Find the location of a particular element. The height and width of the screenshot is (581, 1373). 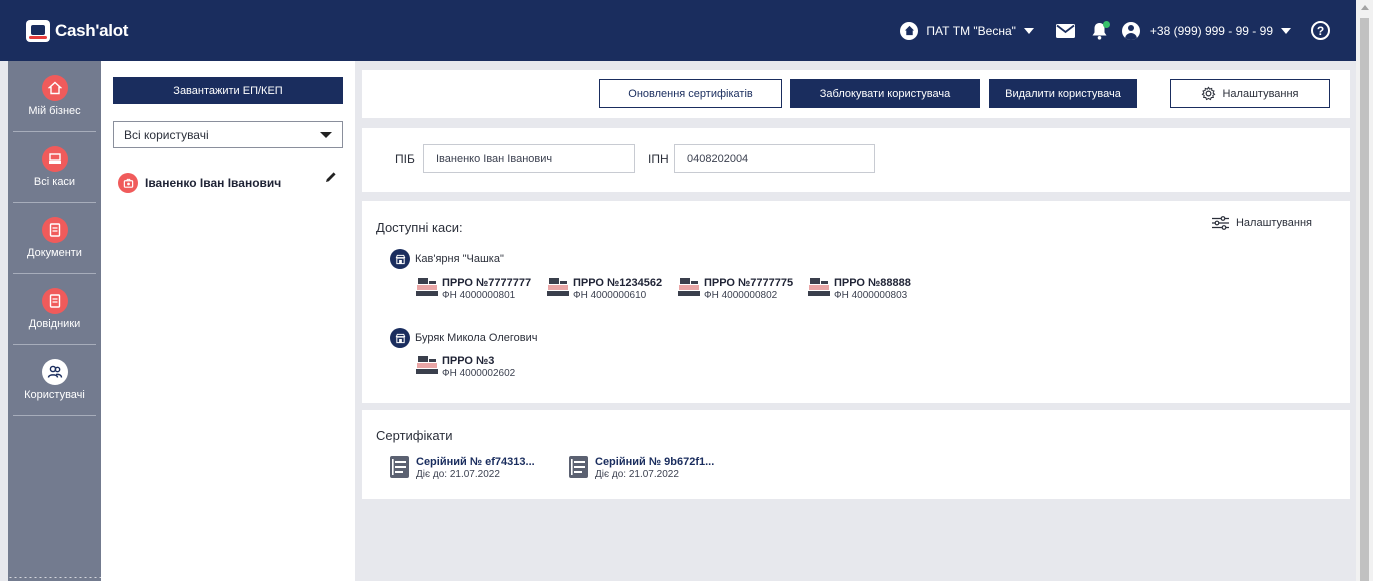

upload-key-button: Завантажити ЕП/КЕП is located at coordinates (228, 90).